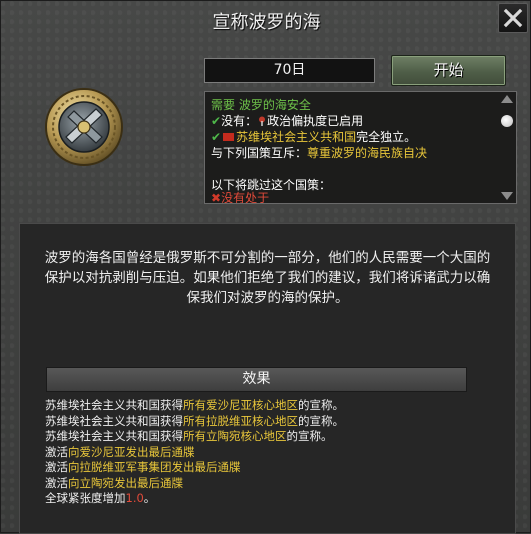 The width and height of the screenshot is (531, 534). What do you see at coordinates (194, 405) in the screenshot?
I see `effect-line: 苏维埃社会主义共和国获得所有爱沙尼亚核心地区的宣称。` at bounding box center [194, 405].